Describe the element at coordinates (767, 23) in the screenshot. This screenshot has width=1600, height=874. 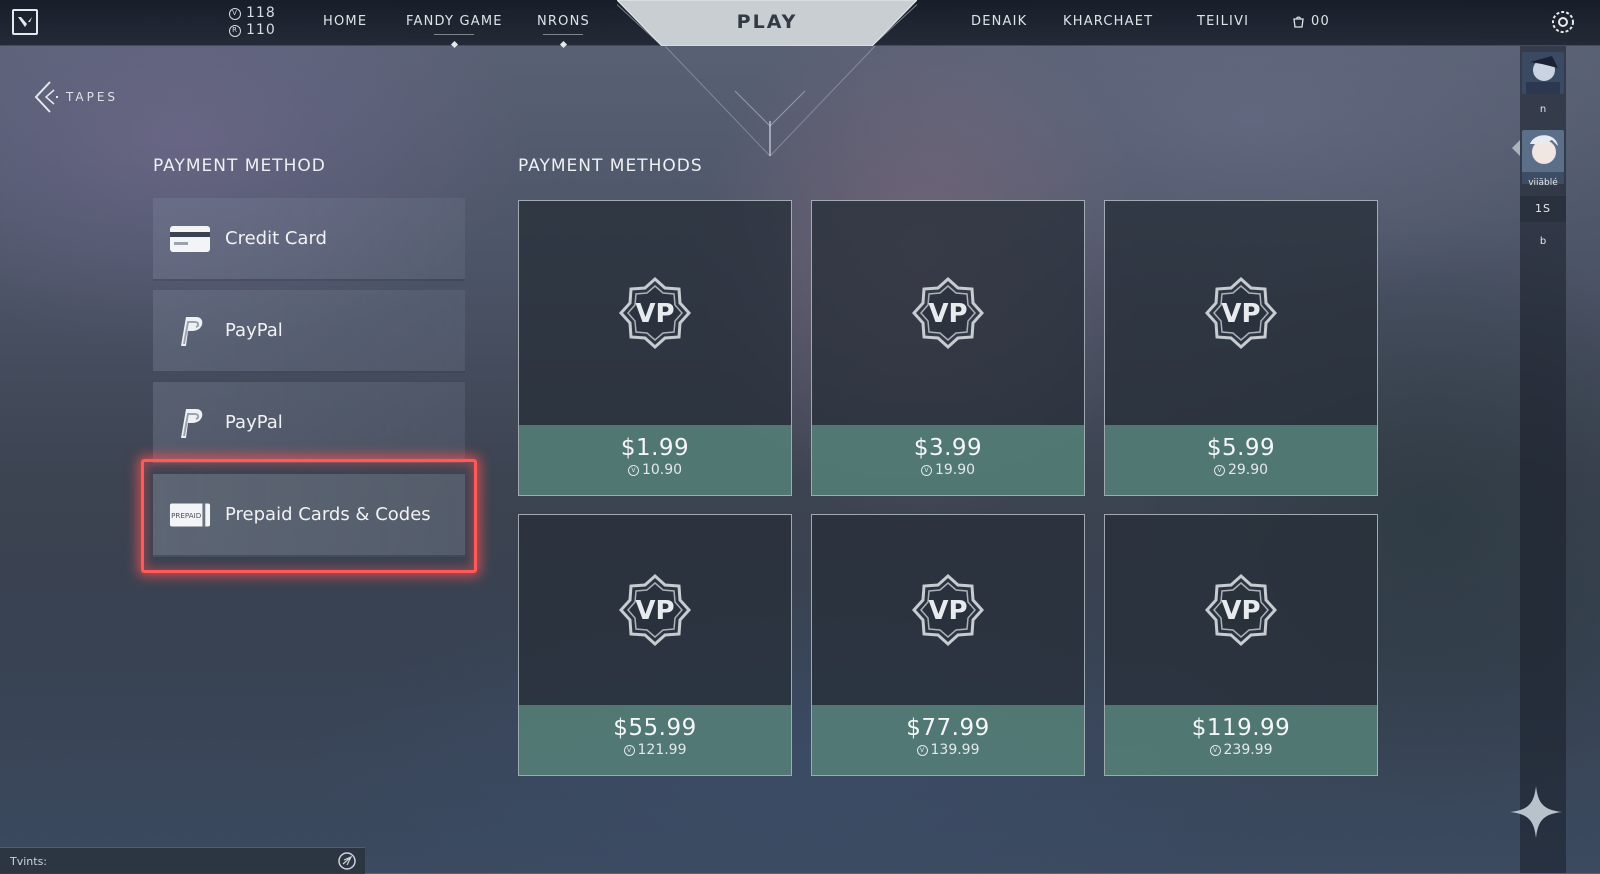
I see `play-button: PLAY` at that location.